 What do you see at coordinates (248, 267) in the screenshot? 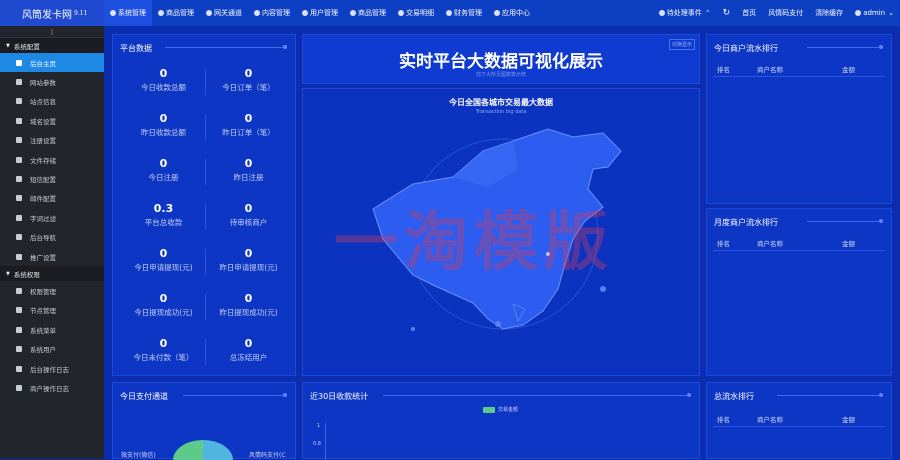
I see `stat-label: 昨日申请提现(元)` at bounding box center [248, 267].